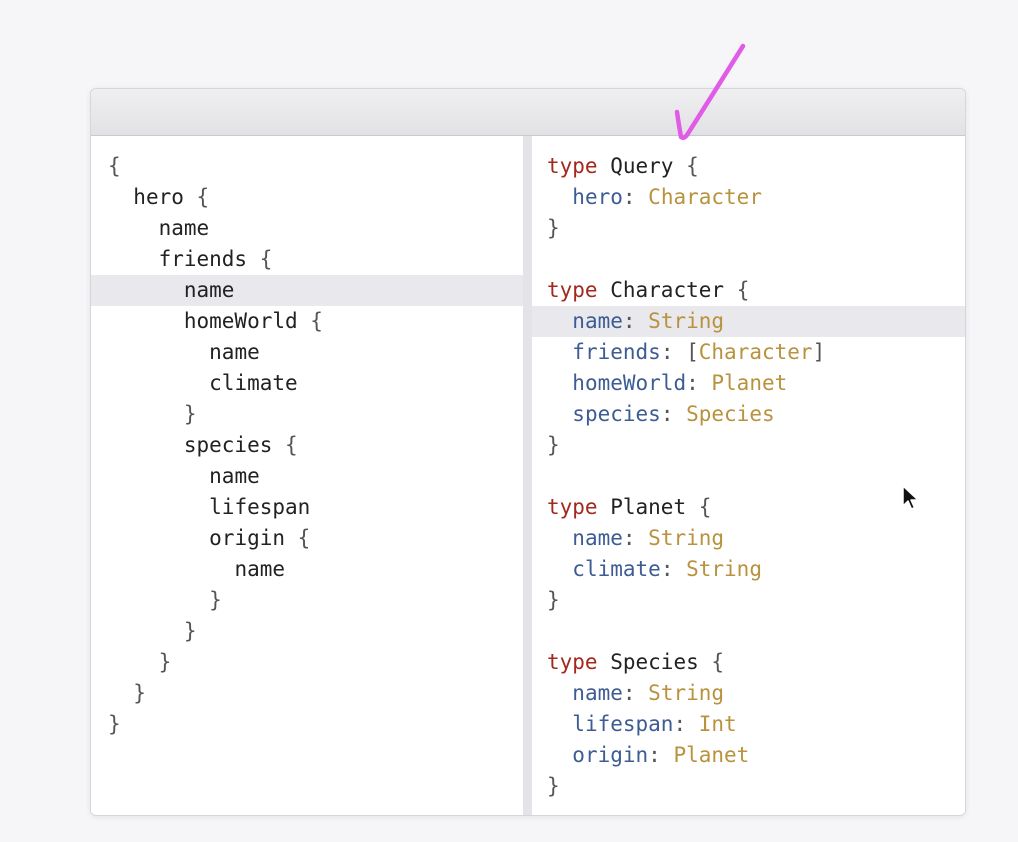 The height and width of the screenshot is (842, 1018). Describe the element at coordinates (648, 507) in the screenshot. I see `type-name: Planet` at that location.